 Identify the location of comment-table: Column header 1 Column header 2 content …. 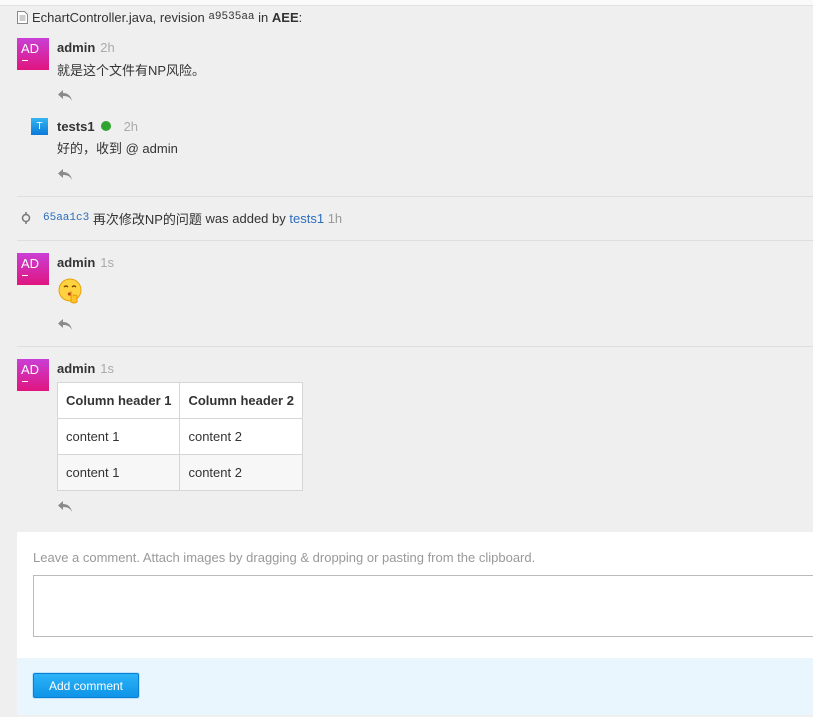
(179, 436).